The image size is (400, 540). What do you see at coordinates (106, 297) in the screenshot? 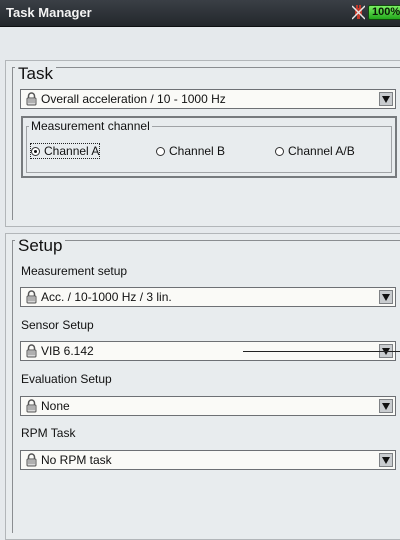
I see `measurement-setup-value: Acc. / 10-1000 Hz / 3 lin.` at bounding box center [106, 297].